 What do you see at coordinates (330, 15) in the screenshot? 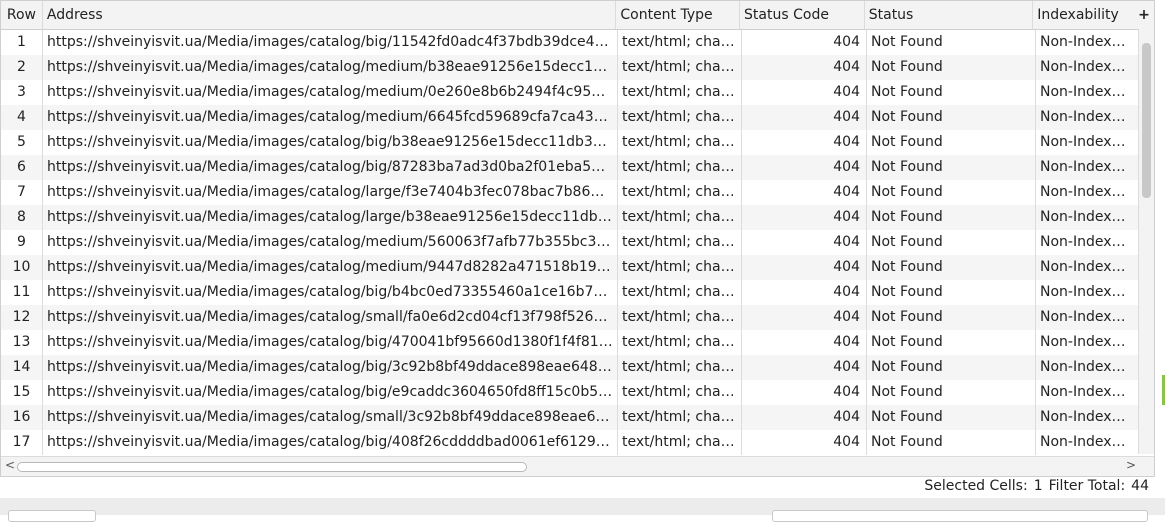
I see `column-header-address: Address` at bounding box center [330, 15].